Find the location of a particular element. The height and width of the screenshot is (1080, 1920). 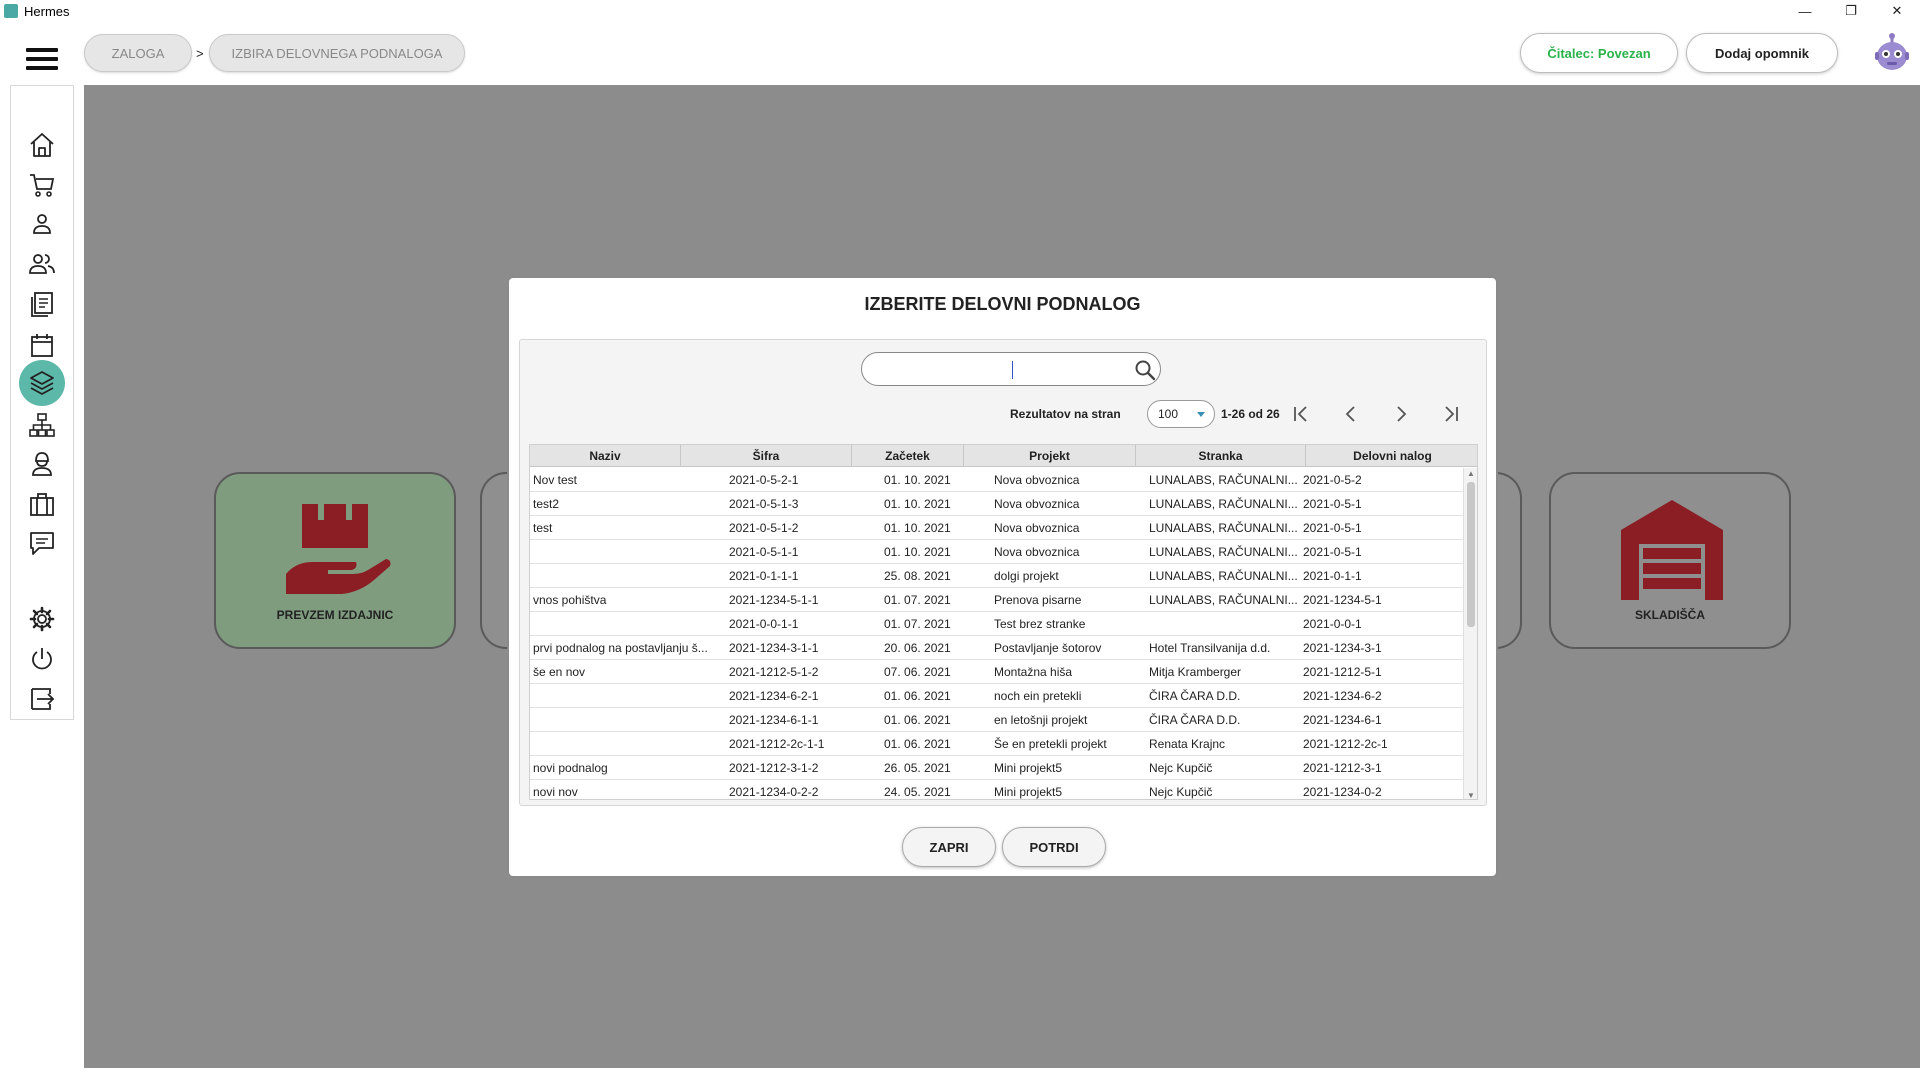

text-cursor is located at coordinates (1012, 370).